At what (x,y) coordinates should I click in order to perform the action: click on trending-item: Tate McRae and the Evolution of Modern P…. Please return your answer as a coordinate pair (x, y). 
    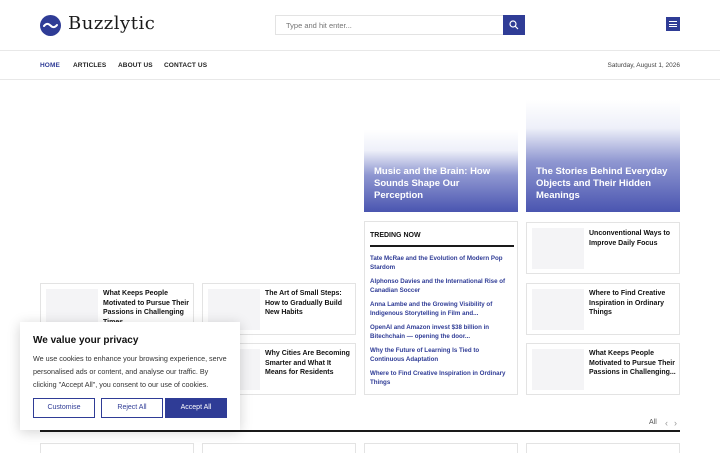
    Looking at the image, I should click on (440, 263).